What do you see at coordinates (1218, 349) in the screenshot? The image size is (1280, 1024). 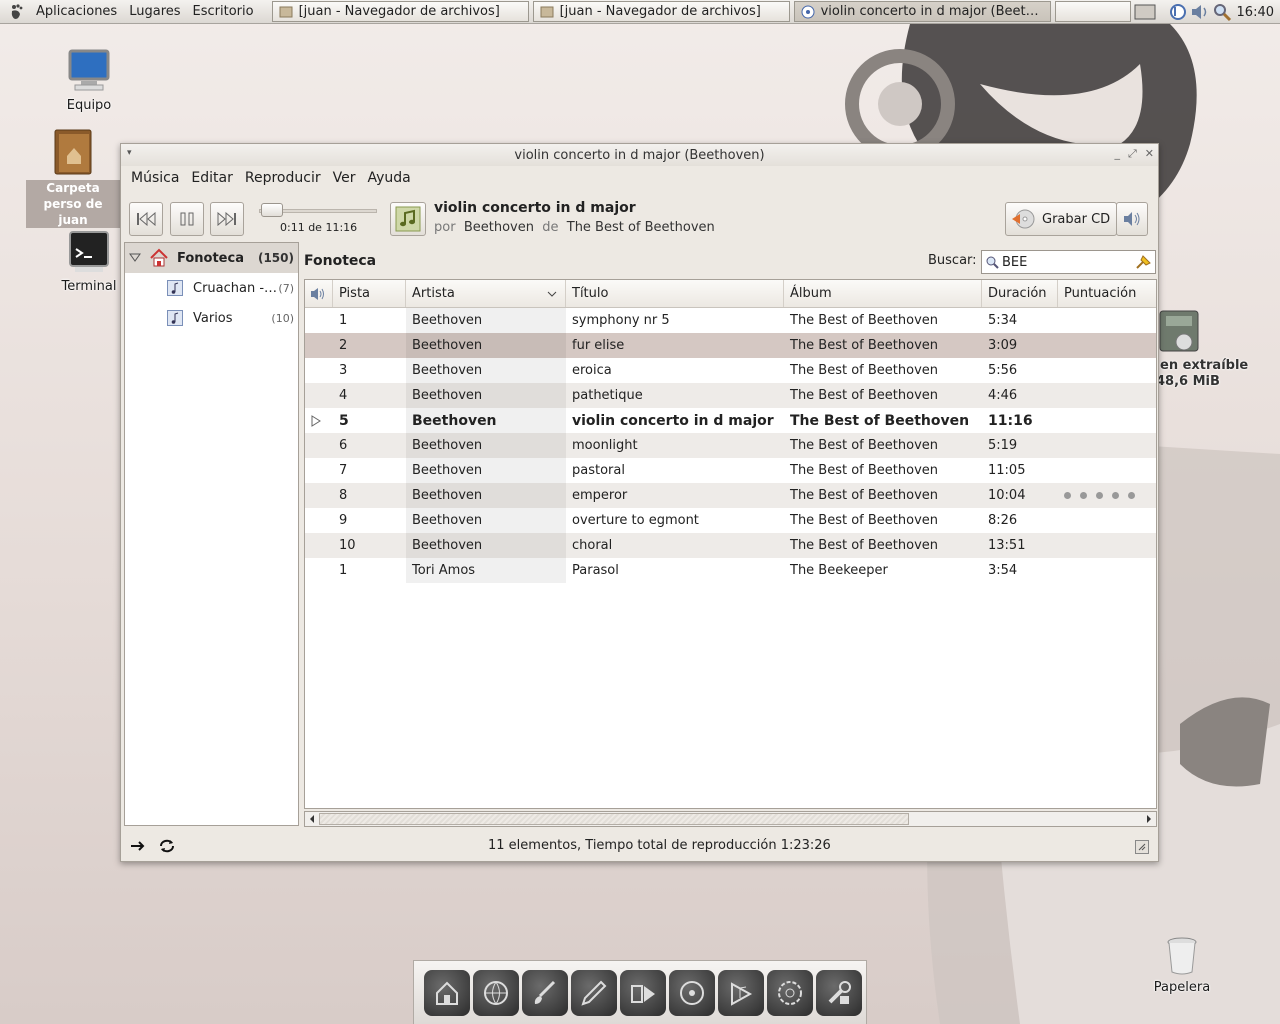 I see `desktop-icon-removable-drive: en extraíble 48,6 MiB` at bounding box center [1218, 349].